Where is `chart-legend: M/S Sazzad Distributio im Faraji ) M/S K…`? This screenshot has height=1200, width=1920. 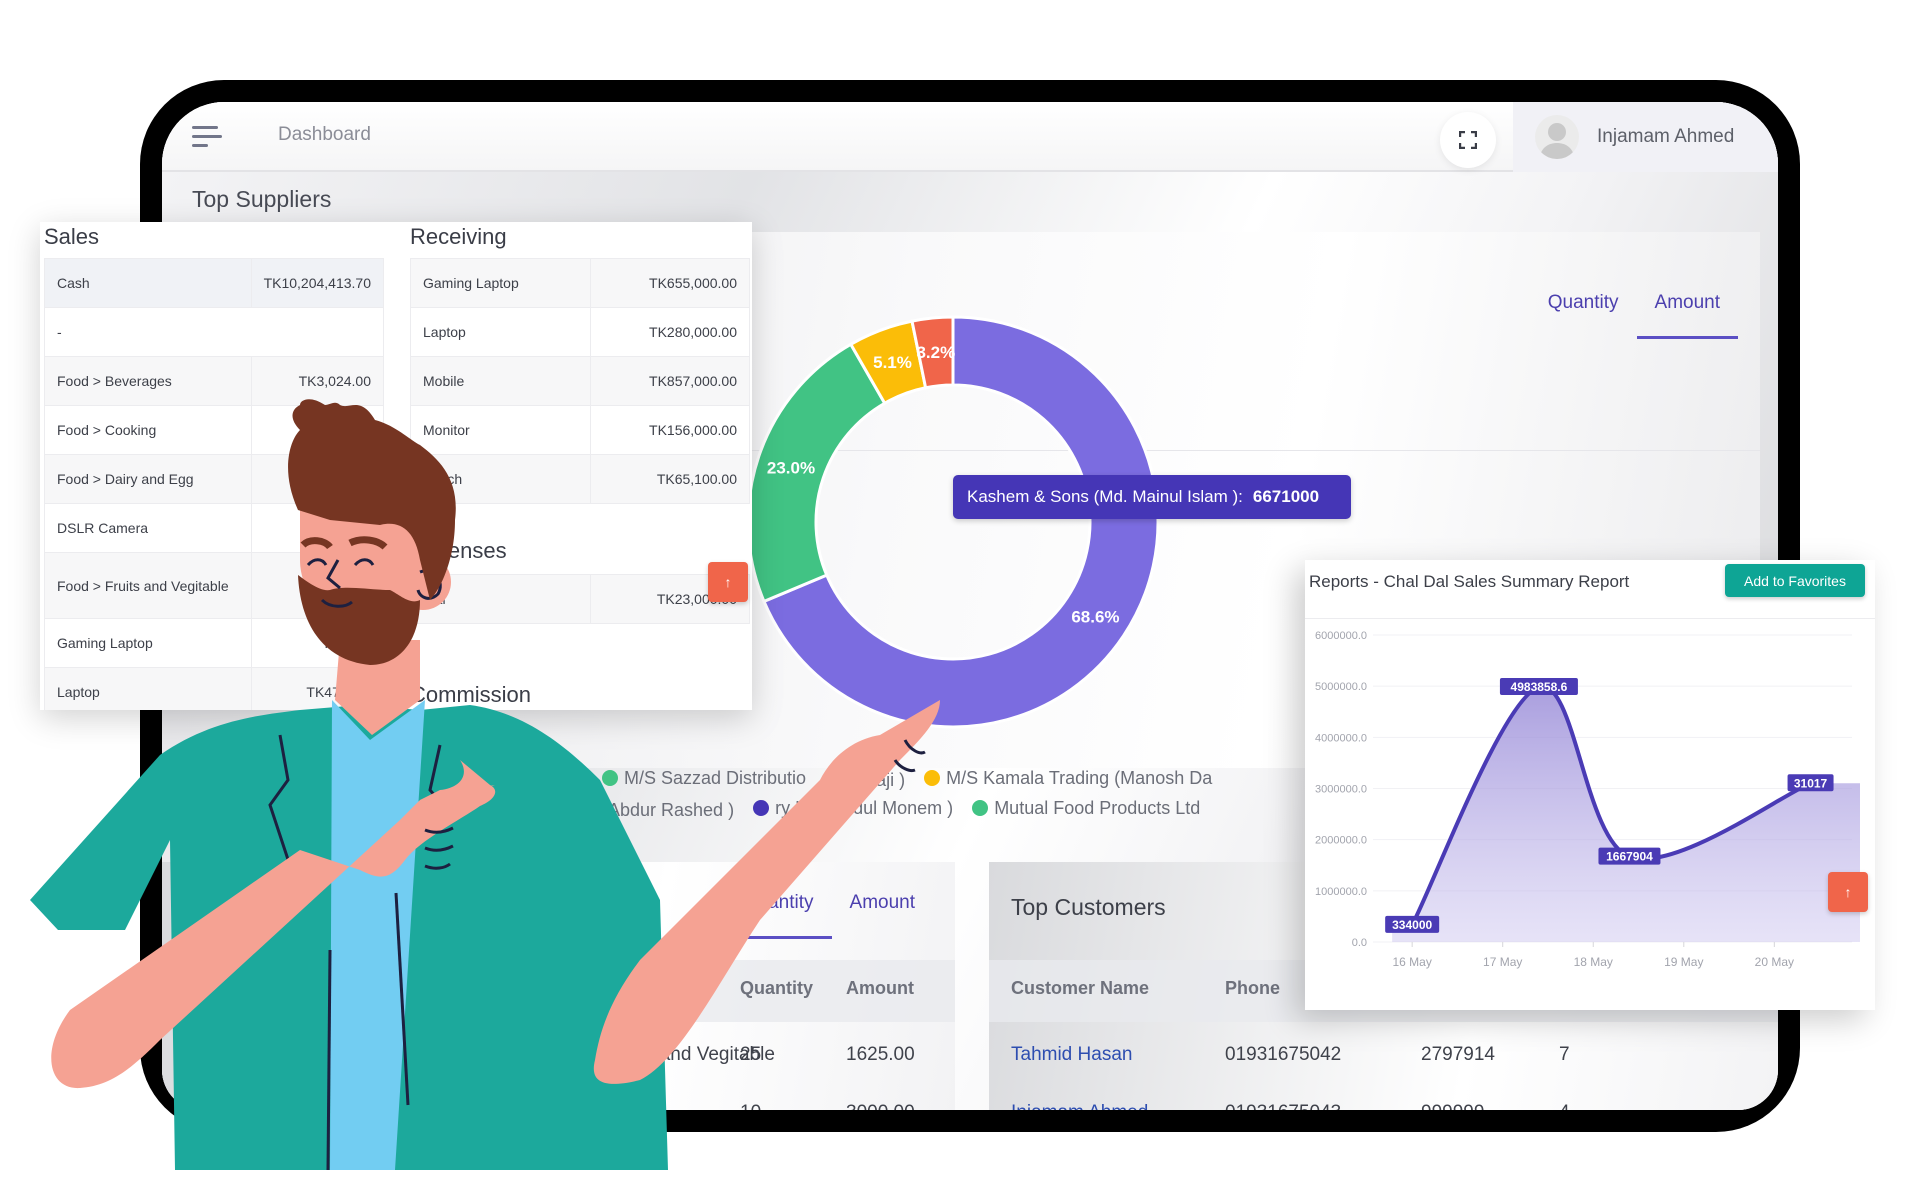 chart-legend: M/S Sazzad Distributio im Faraji ) M/S K… is located at coordinates (914, 794).